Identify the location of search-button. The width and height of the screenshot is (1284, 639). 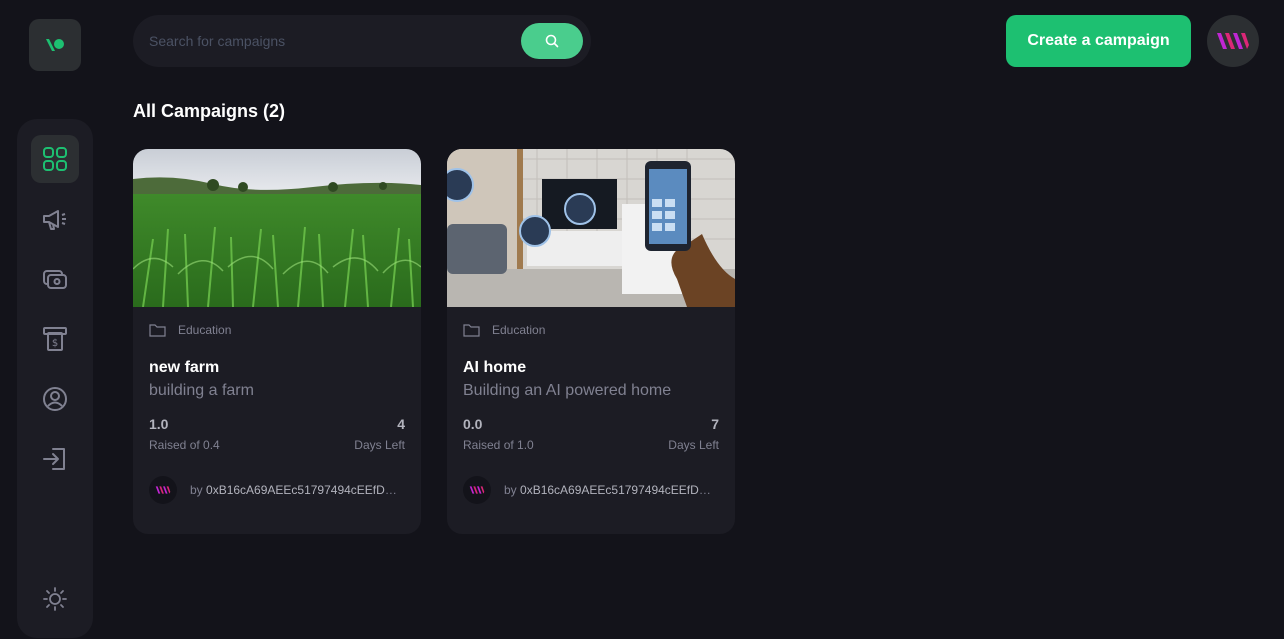
(552, 41).